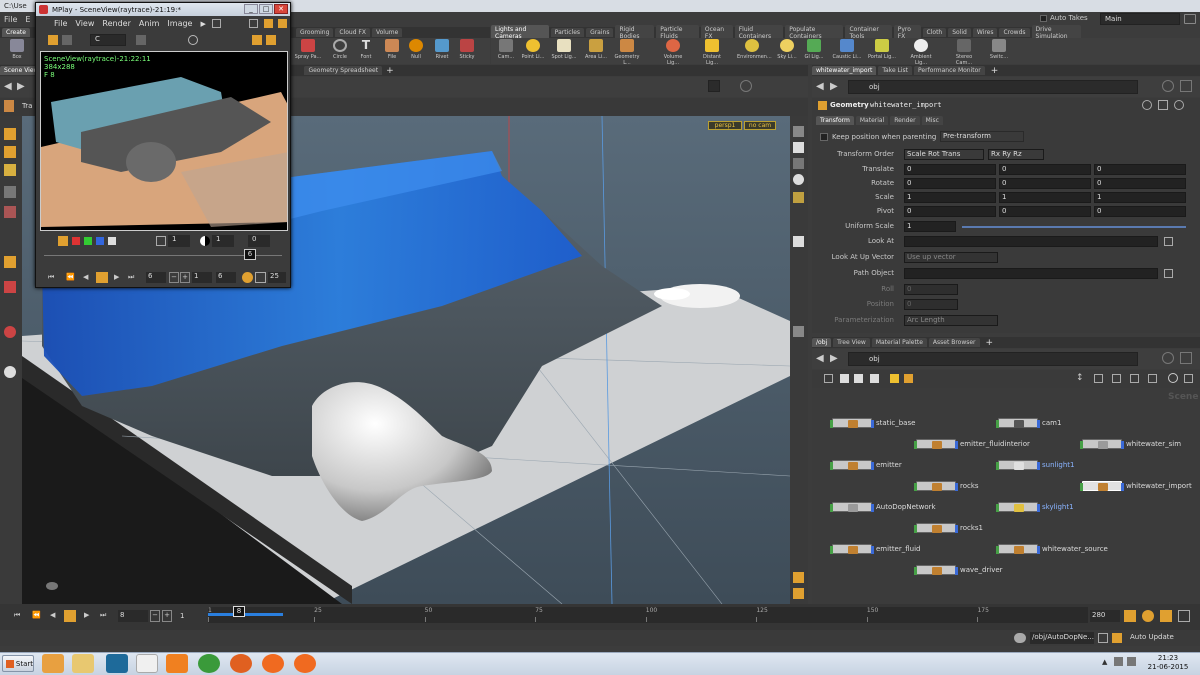 This screenshot has width=1200, height=675. Describe the element at coordinates (798, 179) in the screenshot. I see `light-icon` at that location.